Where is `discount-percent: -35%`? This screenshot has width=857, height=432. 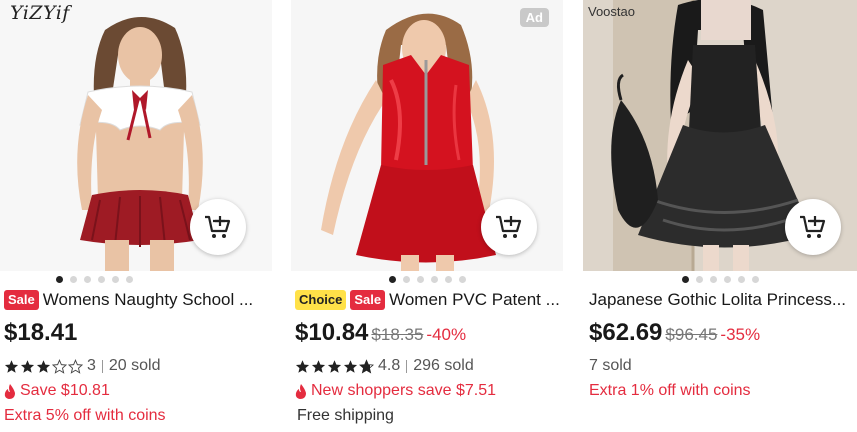 discount-percent: -35% is located at coordinates (740, 334).